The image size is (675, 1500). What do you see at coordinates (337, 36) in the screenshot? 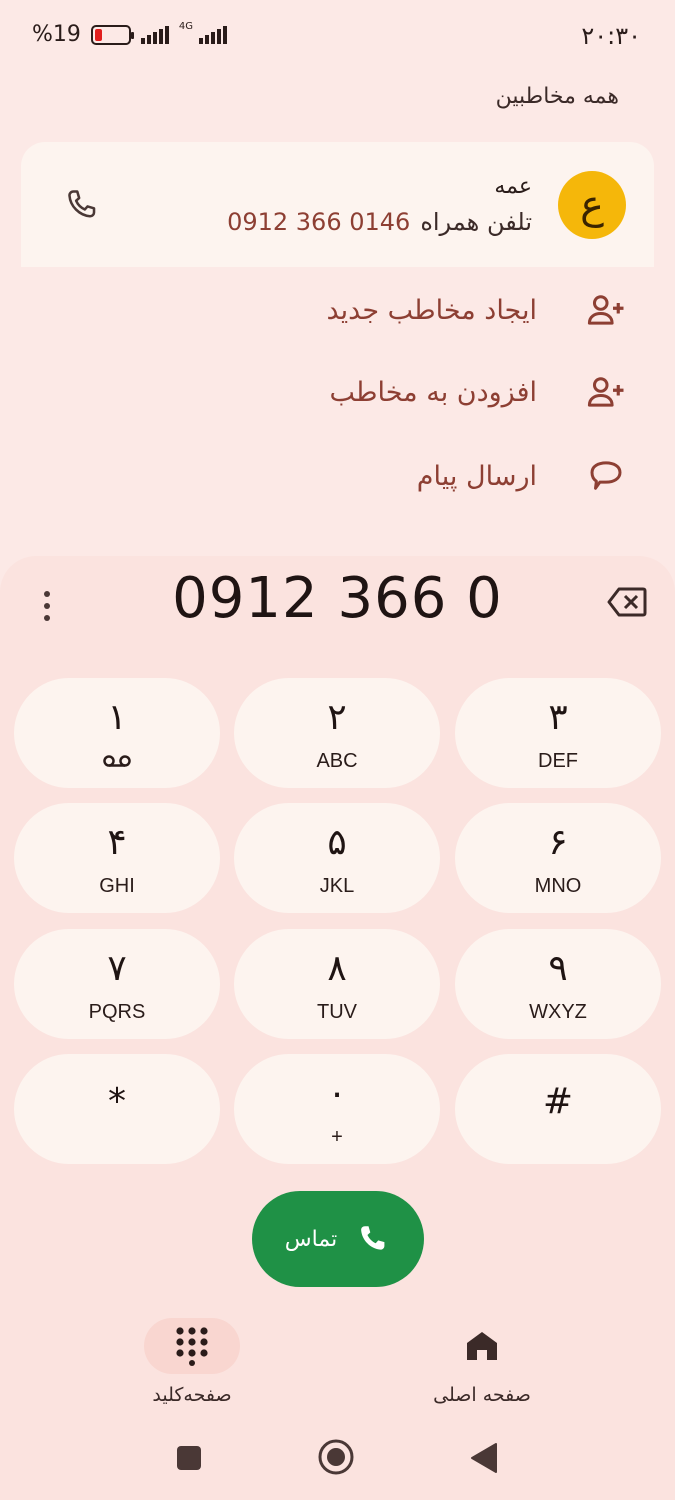
I see `status-bar: %19 4G ۲۰:۳۰` at bounding box center [337, 36].